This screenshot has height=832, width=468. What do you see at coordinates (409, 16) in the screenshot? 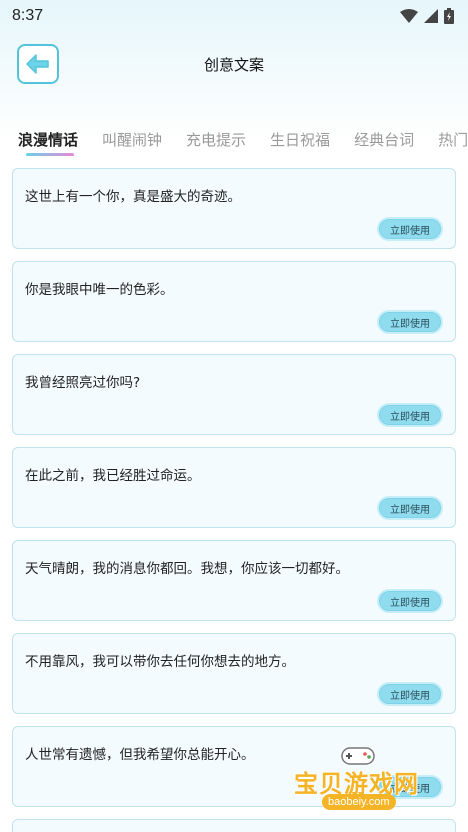
I see `wifi-icon` at bounding box center [409, 16].